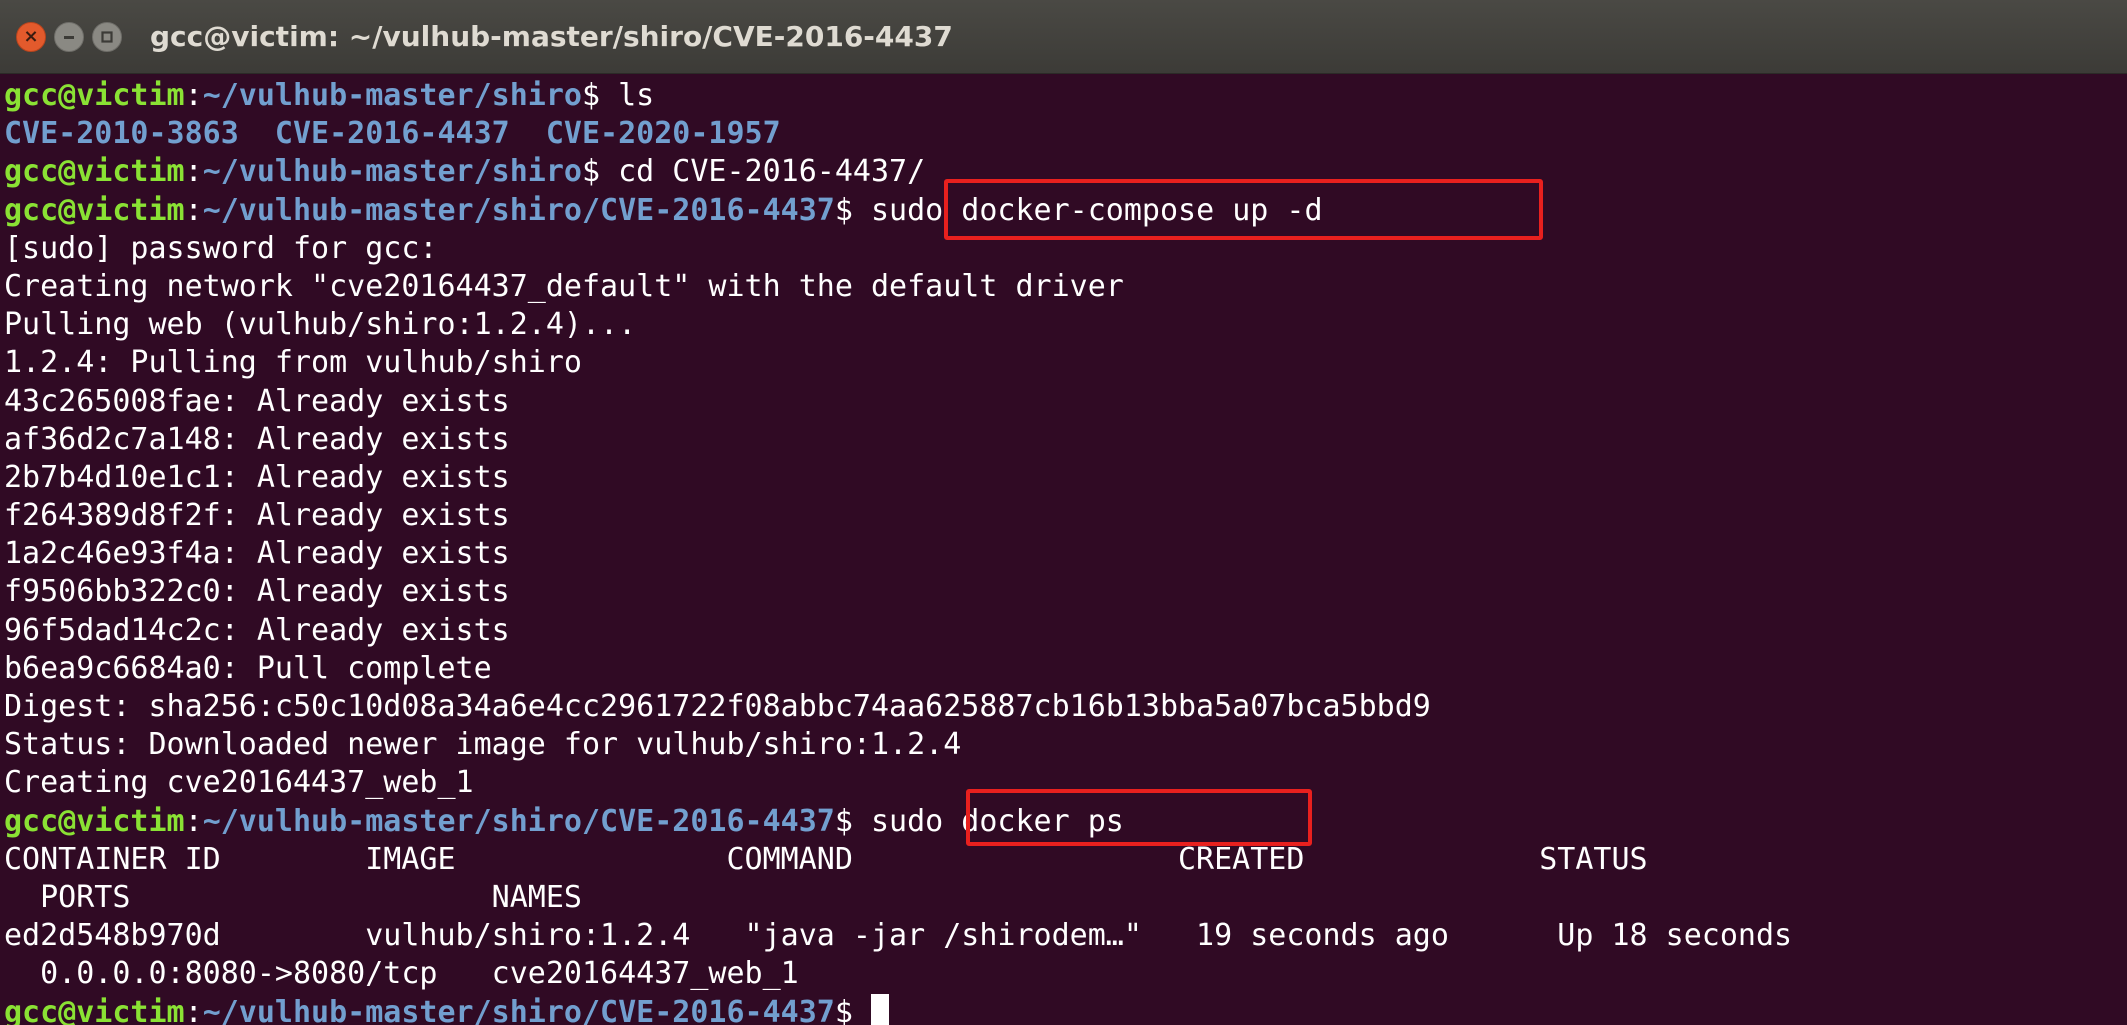 Image resolution: width=2127 pixels, height=1025 pixels. I want to click on maximize-button, so click(107, 36).